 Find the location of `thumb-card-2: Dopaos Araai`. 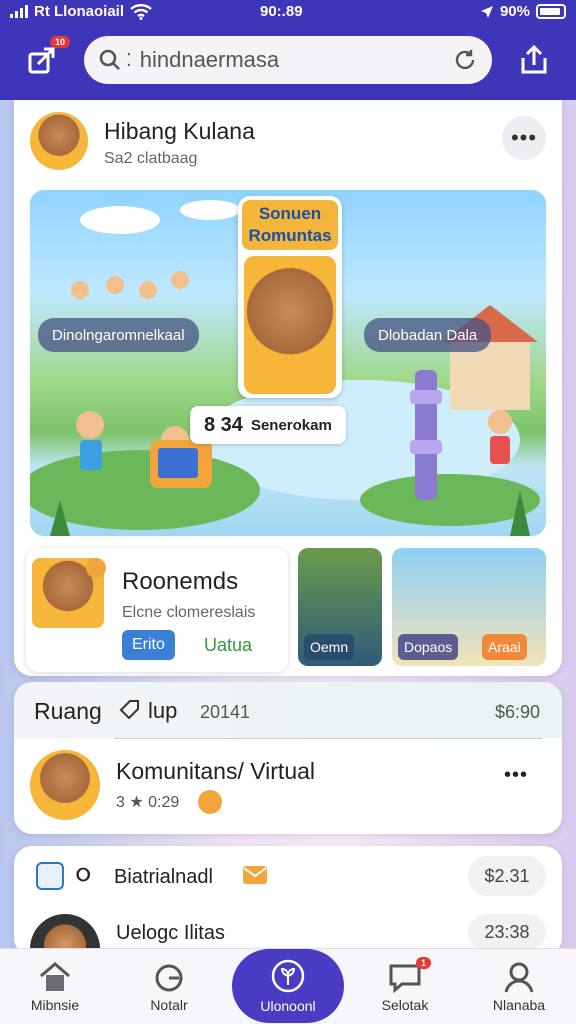

thumb-card-2: Dopaos Araai is located at coordinates (469, 607).